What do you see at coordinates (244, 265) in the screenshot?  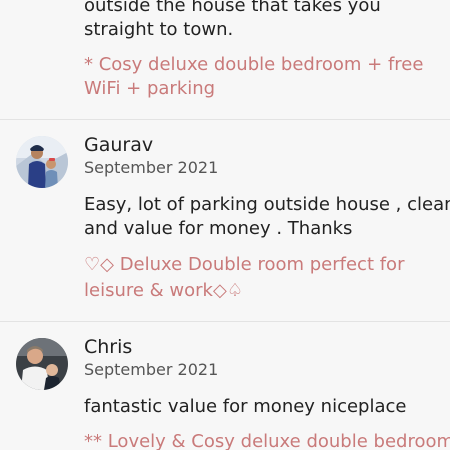 I see `listing-link: ♡◇ Deluxe Double room perfect for` at bounding box center [244, 265].